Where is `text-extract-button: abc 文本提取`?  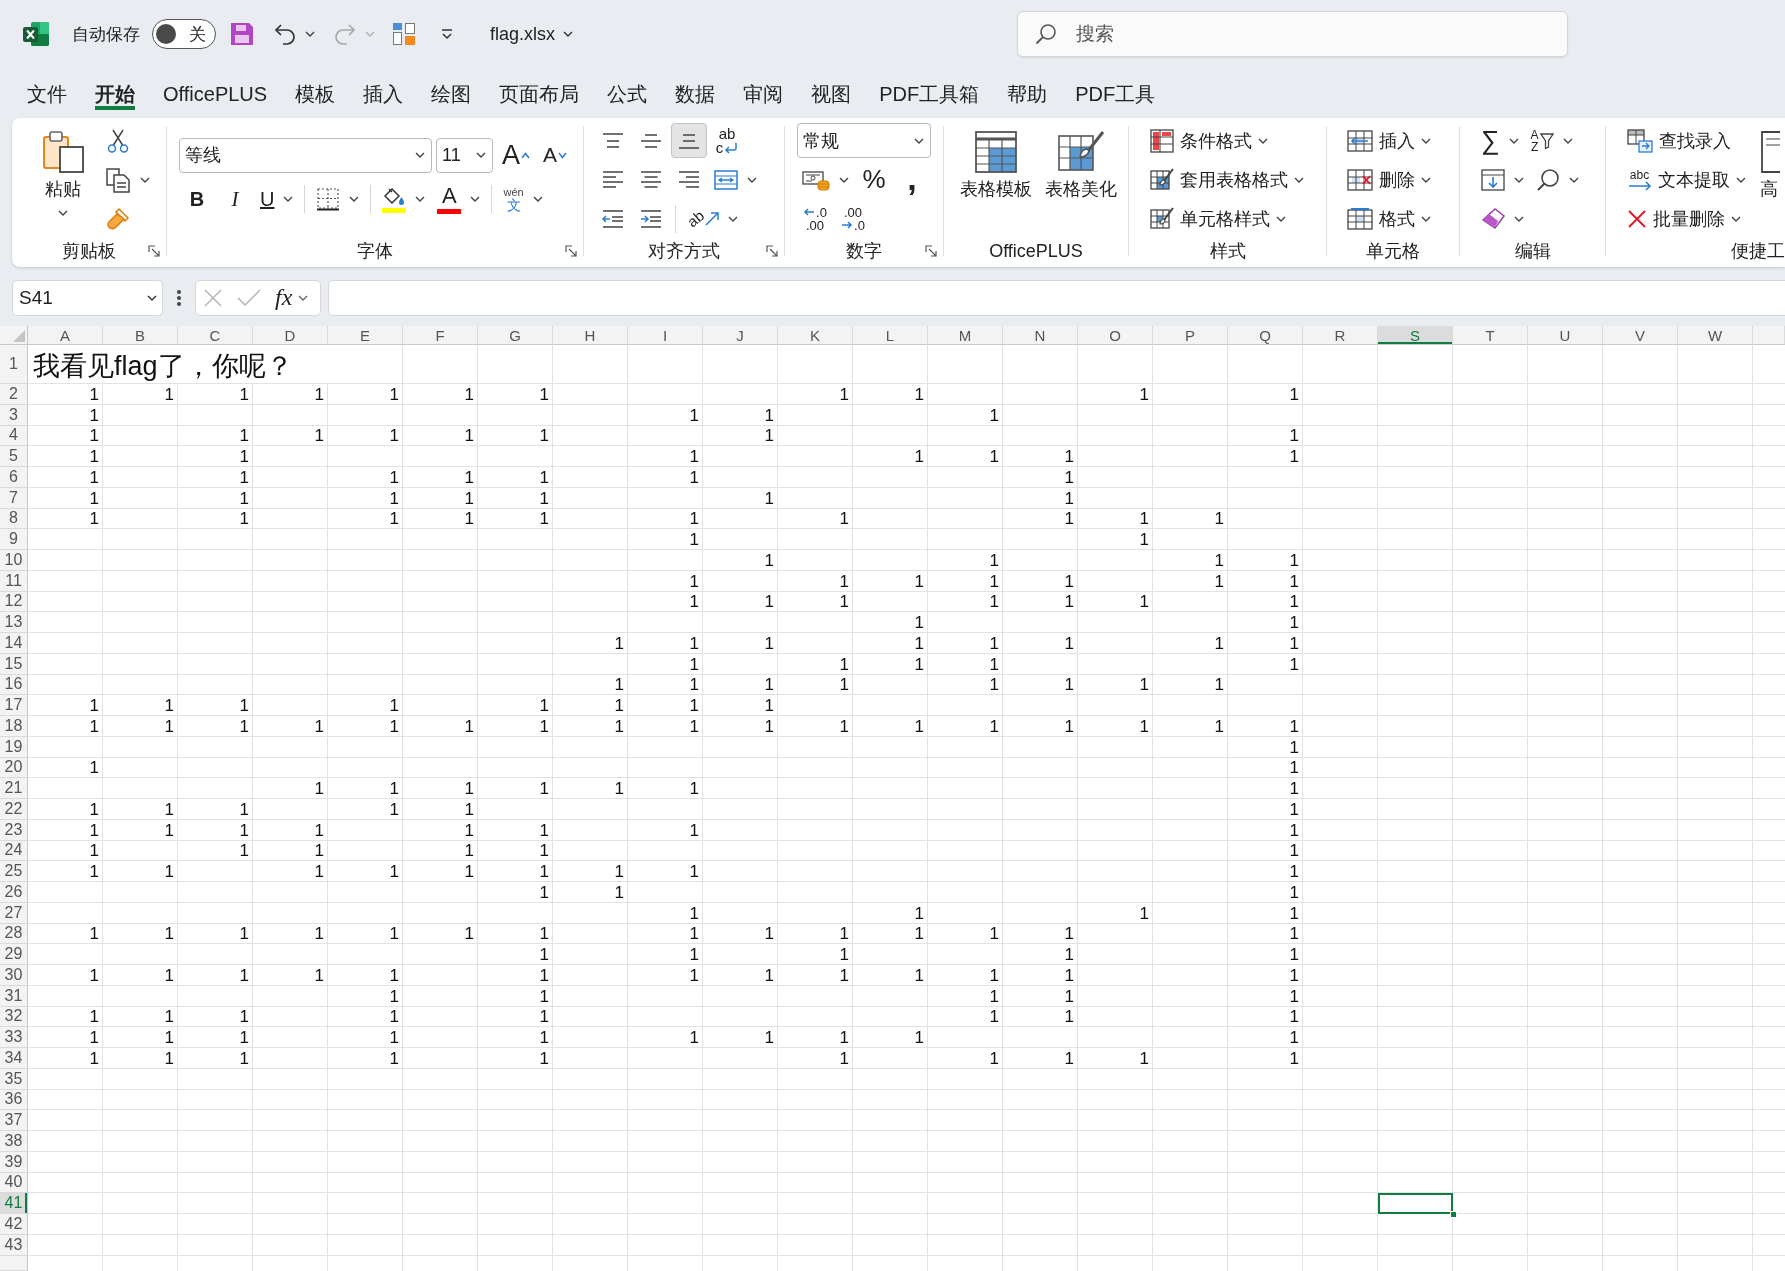 text-extract-button: abc 文本提取 is located at coordinates (1686, 179).